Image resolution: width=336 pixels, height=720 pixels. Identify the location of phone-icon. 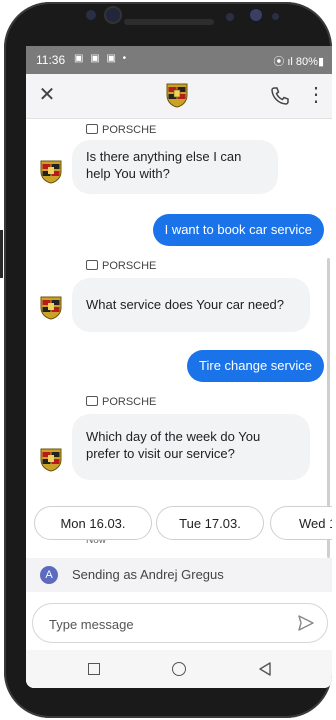
(280, 96).